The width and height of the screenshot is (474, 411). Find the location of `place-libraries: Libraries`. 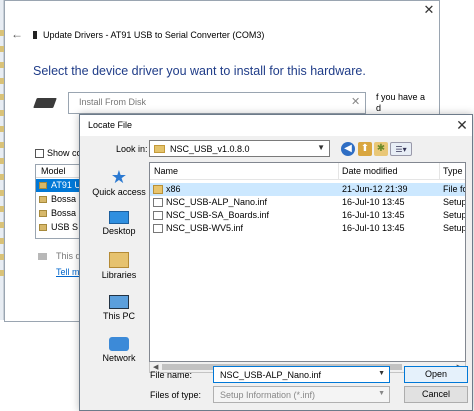

place-libraries: Libraries is located at coordinates (119, 266).